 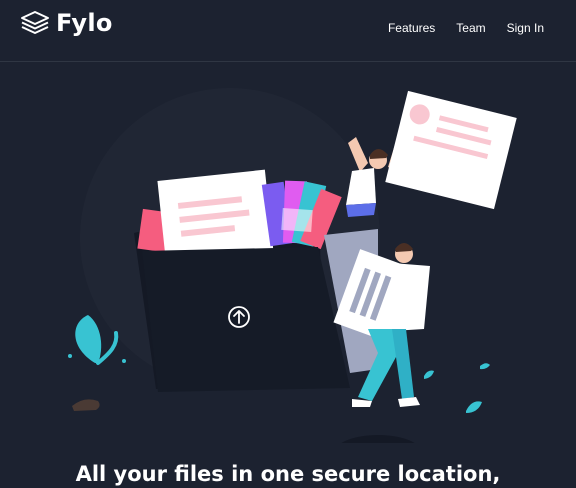 I want to click on main-nav: Features Team Sign In, so click(x=466, y=28).